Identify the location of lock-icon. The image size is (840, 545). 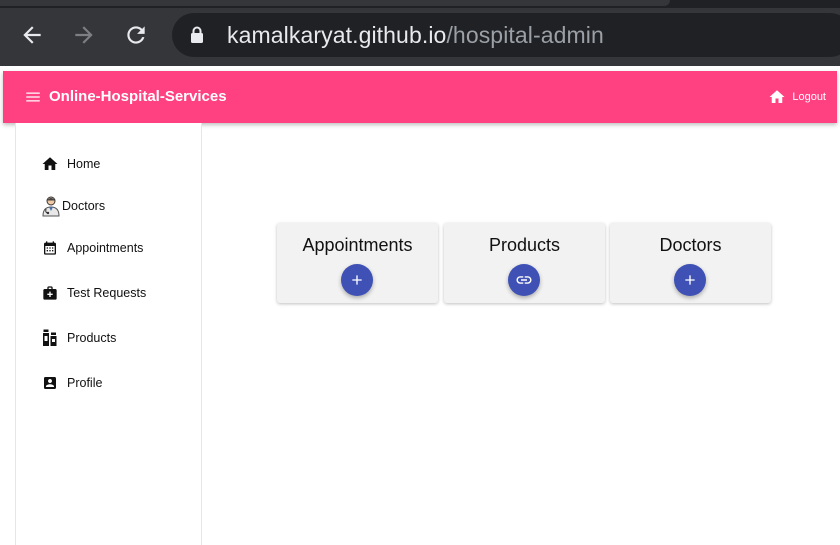
(197, 34).